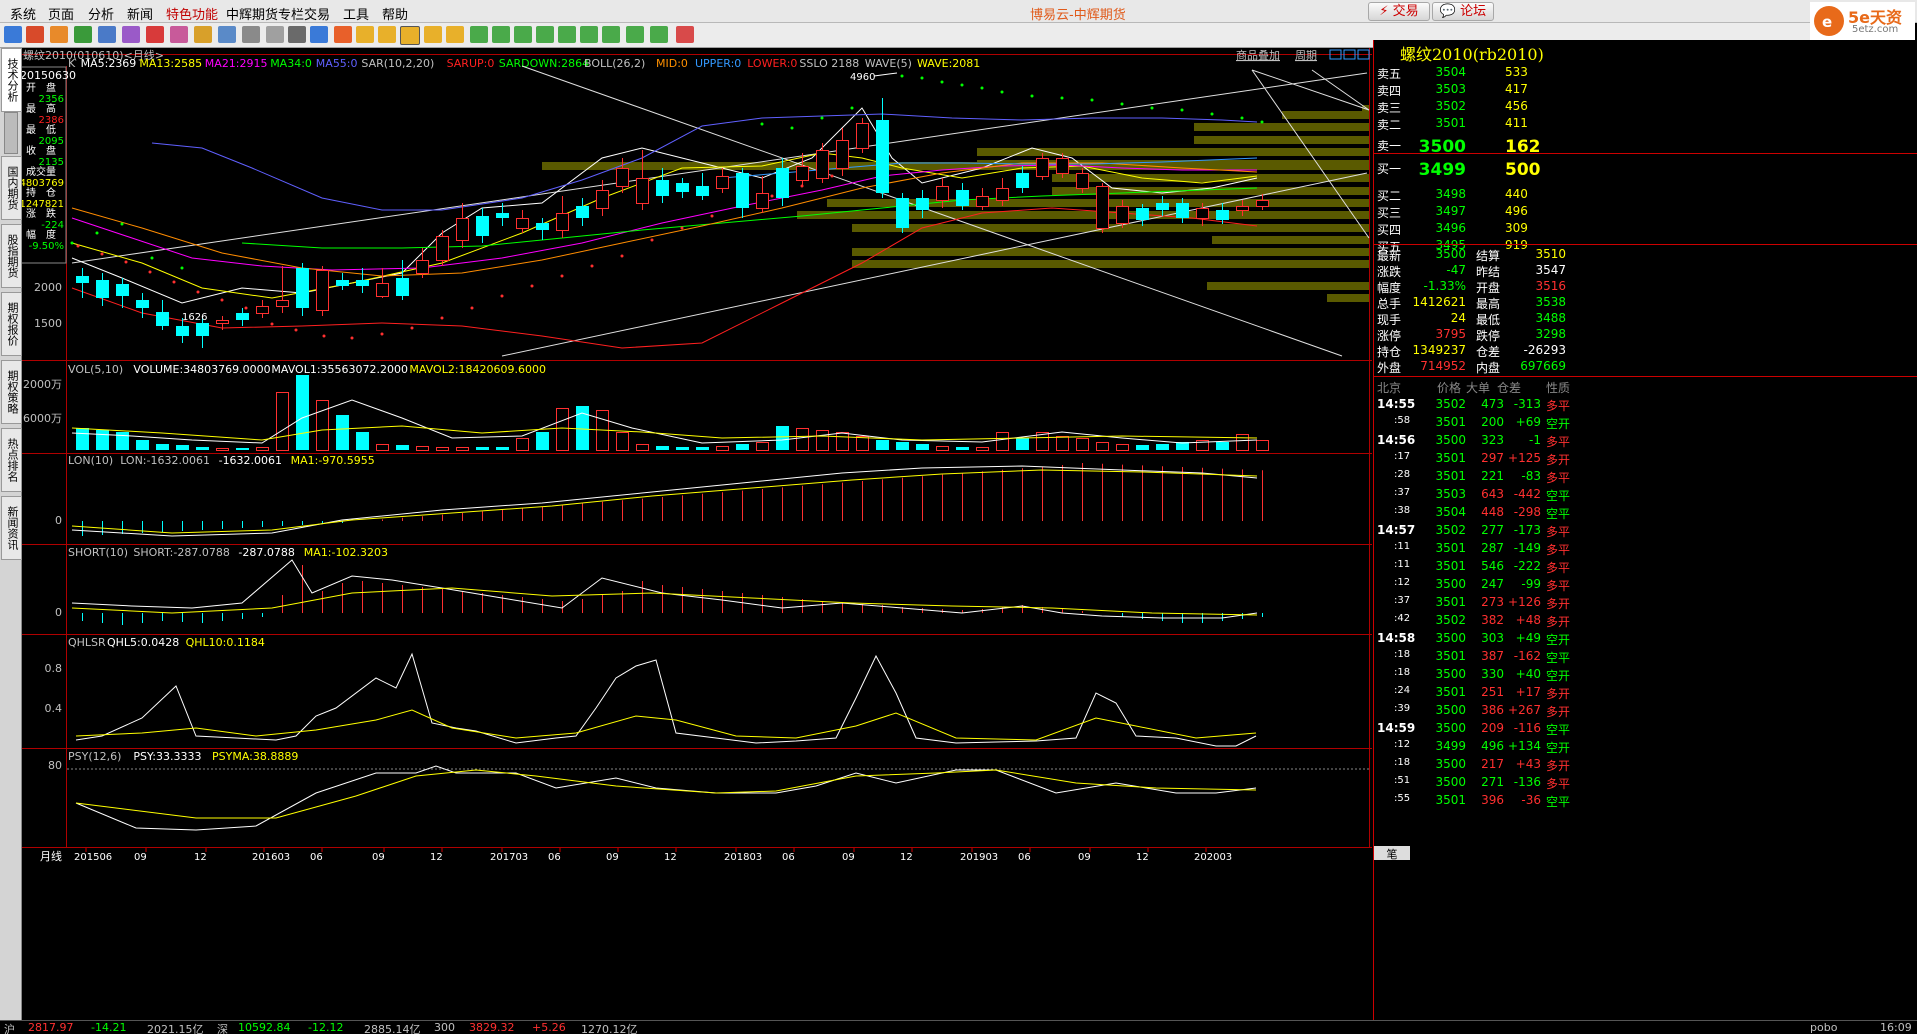  What do you see at coordinates (333, 460) in the screenshot?
I see `indicator-label: MA1:-970.5955` at bounding box center [333, 460].